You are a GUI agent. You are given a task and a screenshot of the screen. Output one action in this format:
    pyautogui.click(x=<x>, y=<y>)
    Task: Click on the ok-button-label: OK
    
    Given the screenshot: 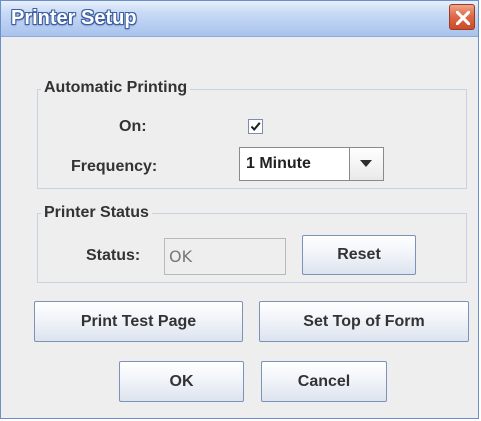 What is the action you would take?
    pyautogui.click(x=181, y=381)
    